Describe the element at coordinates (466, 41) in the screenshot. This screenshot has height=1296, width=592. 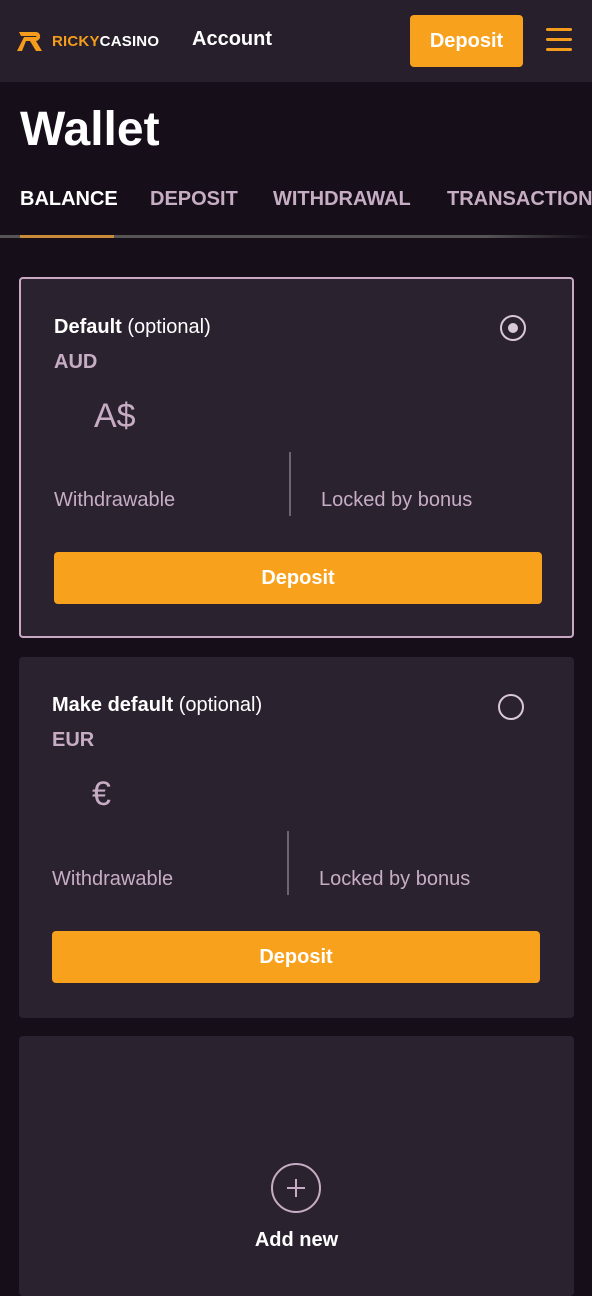
I see `header-deposit-button: Deposit` at that location.